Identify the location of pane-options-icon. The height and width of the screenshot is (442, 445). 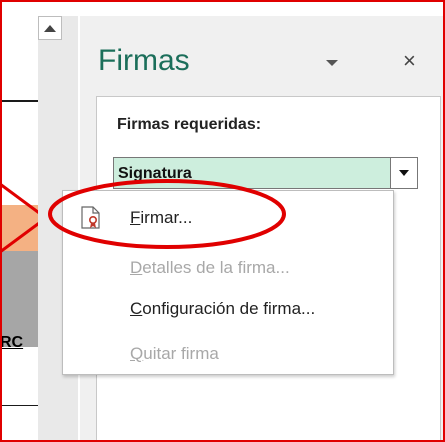
(332, 63).